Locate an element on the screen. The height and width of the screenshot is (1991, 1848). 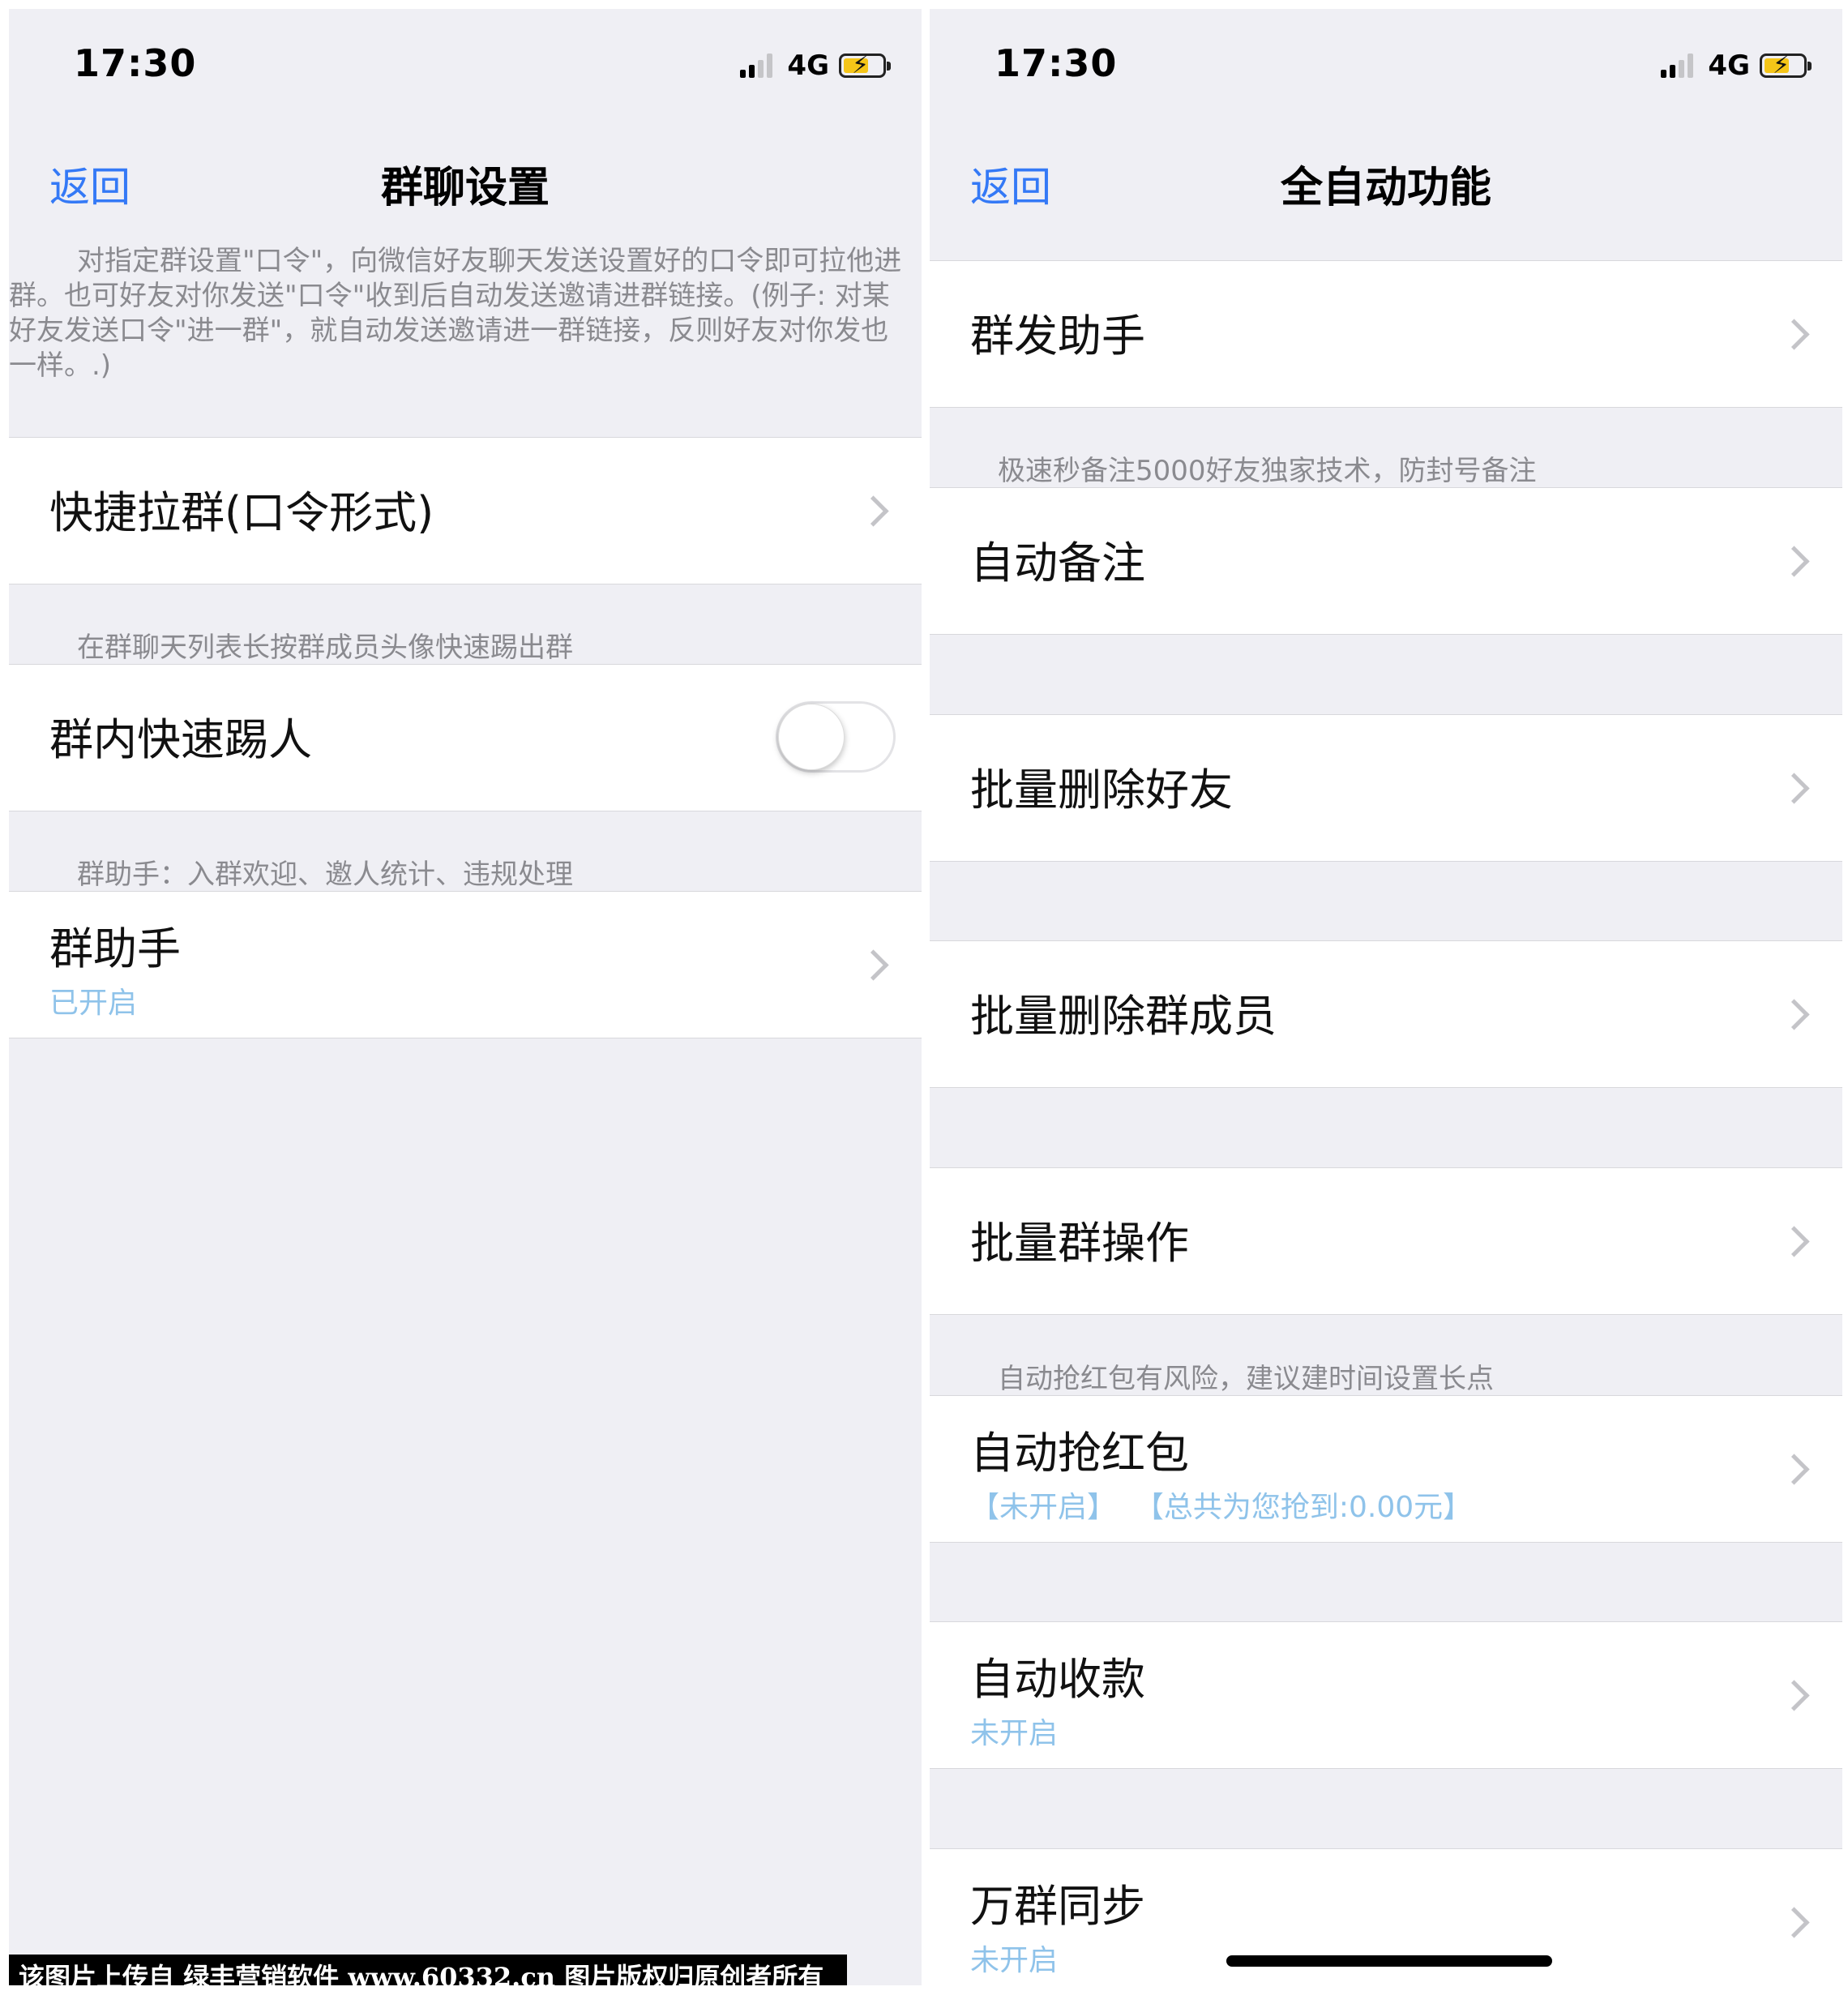
navigation-bar: 返回 群聊设置 is located at coordinates (465, 177).